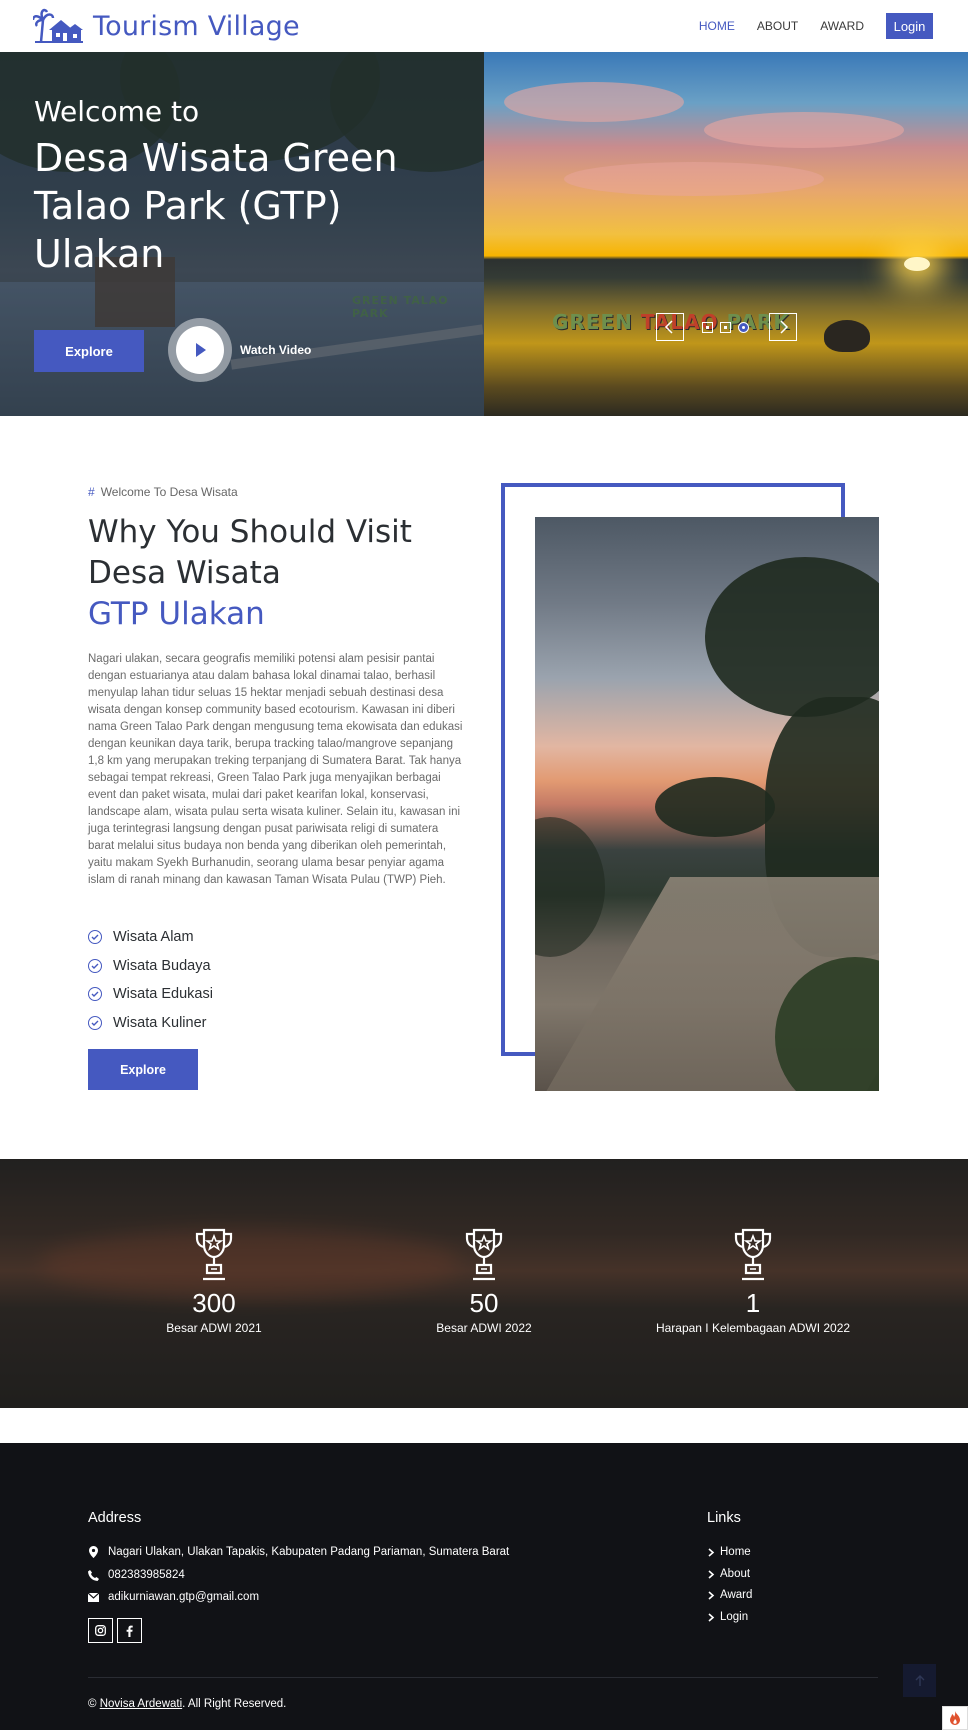 This screenshot has height=1730, width=968. I want to click on phone-line: 082383985824, so click(135, 1575).